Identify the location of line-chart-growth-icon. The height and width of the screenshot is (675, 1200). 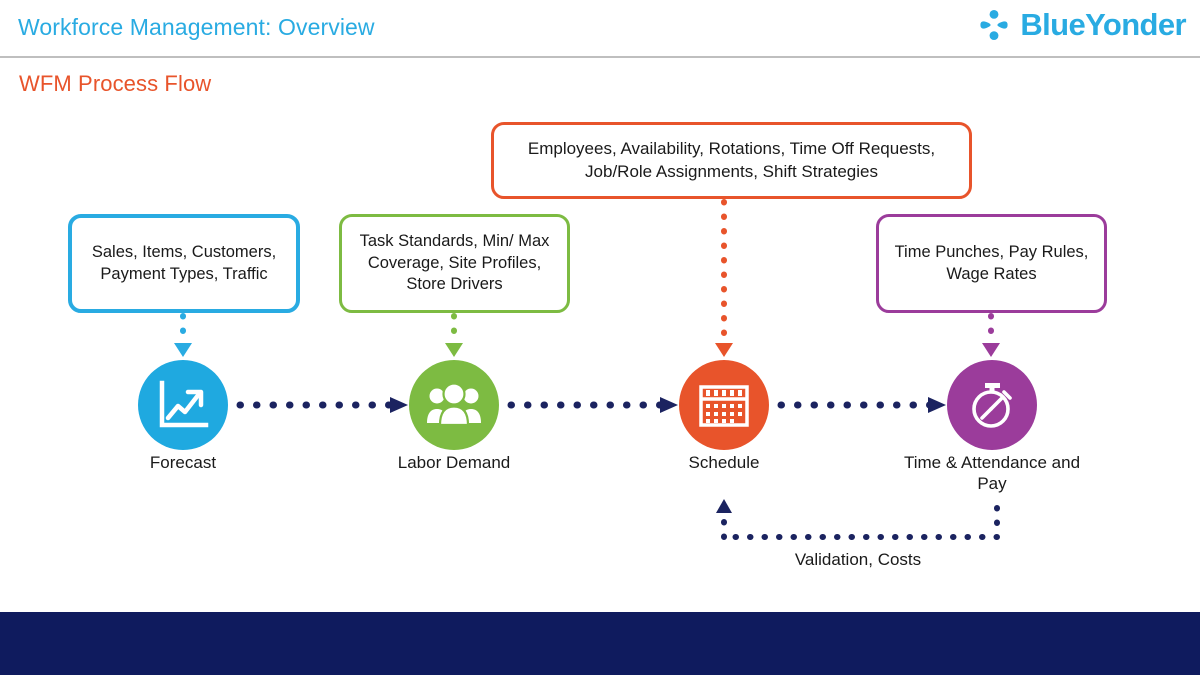
(184, 404).